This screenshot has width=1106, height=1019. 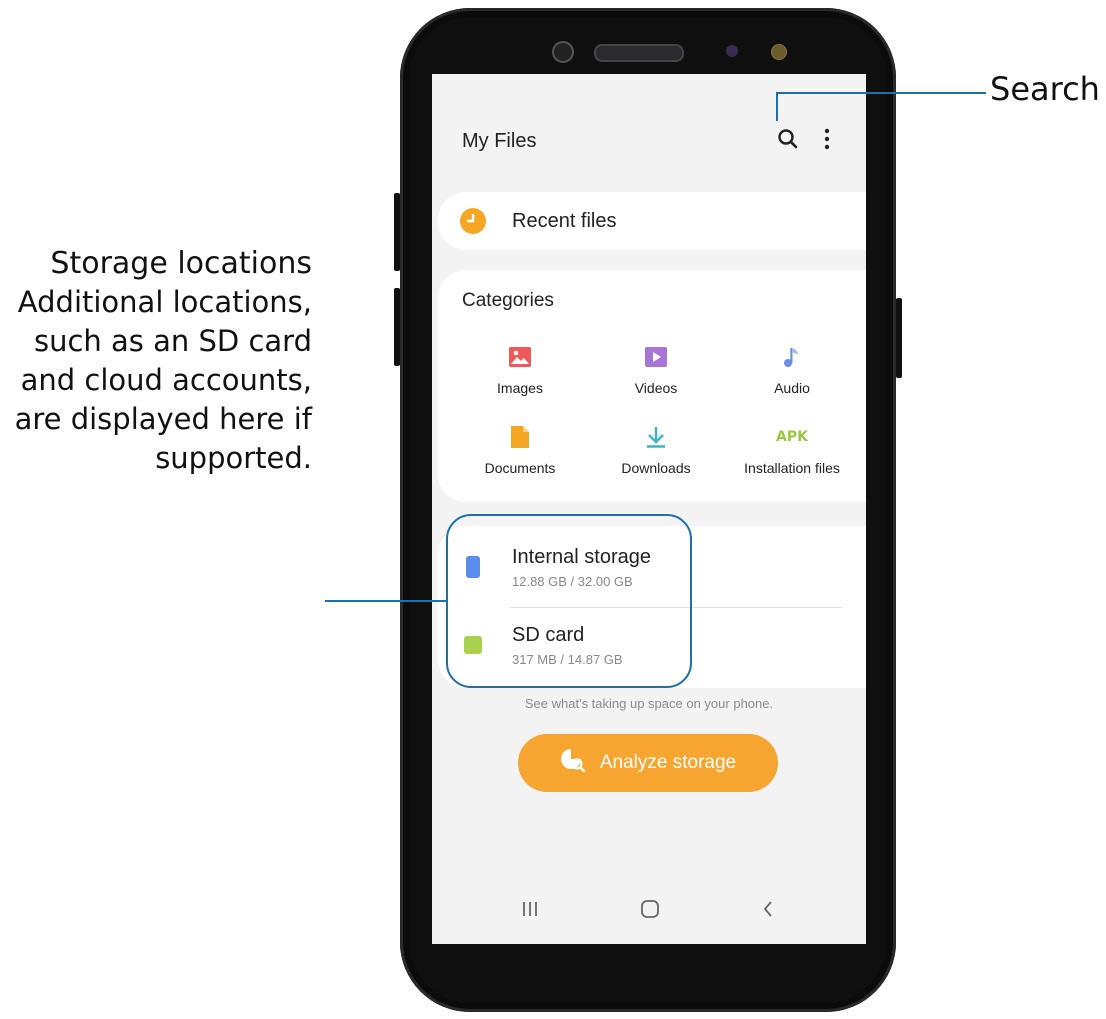 What do you see at coordinates (569, 601) in the screenshot?
I see `storage-highlight-box` at bounding box center [569, 601].